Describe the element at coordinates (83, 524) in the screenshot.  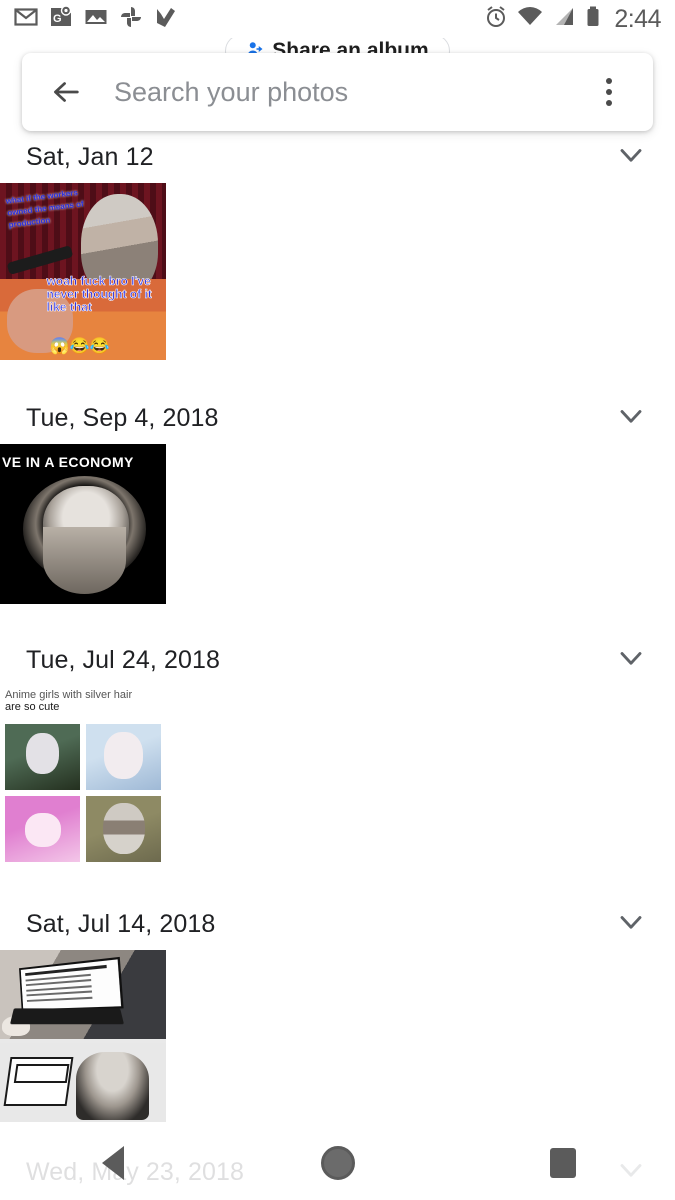
I see `photo-thumbnail: VE IN A ECONOMY` at that location.